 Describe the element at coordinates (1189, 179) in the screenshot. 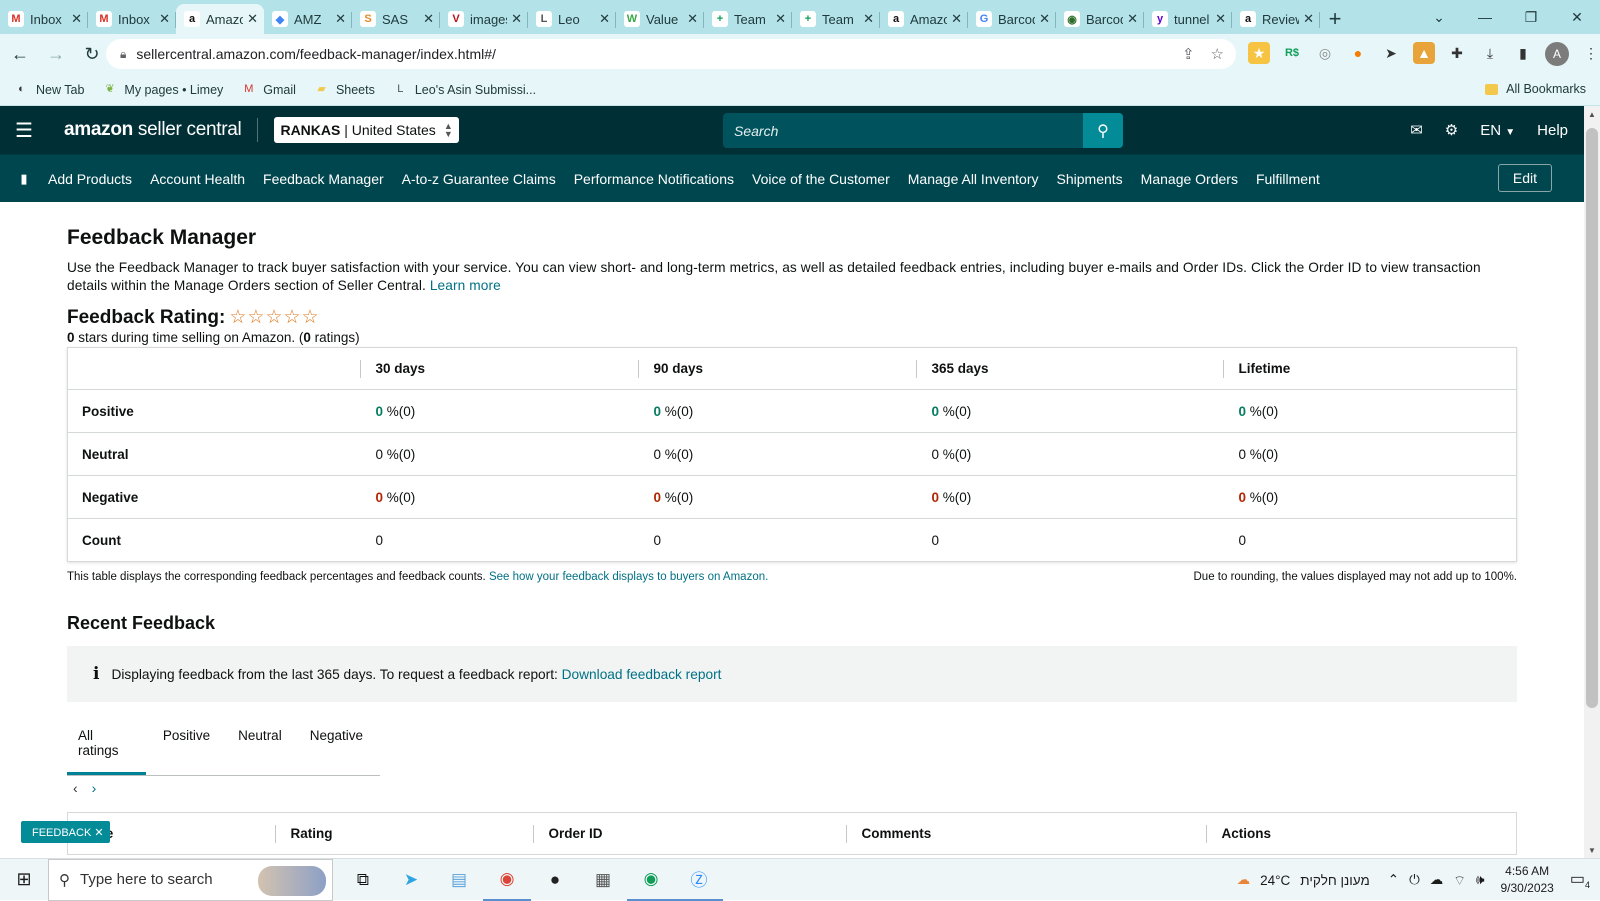

I see `nav-item: Manage Orders` at that location.